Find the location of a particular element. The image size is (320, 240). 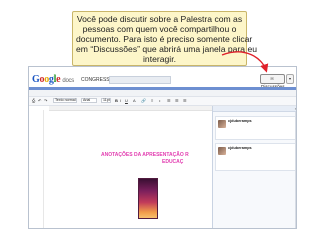

bold-button: B is located at coordinates (116, 100).